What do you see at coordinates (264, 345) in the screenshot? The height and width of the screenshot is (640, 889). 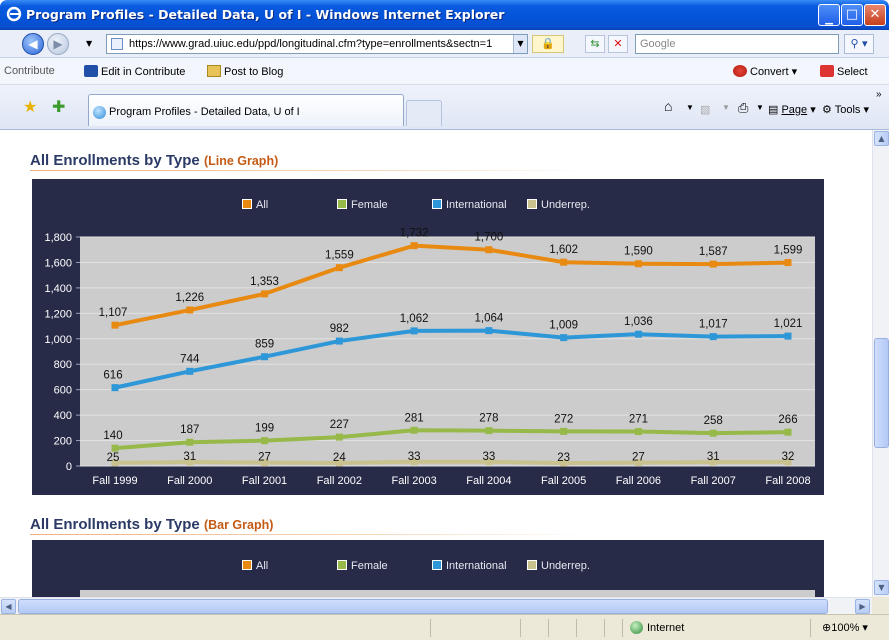 I see `data-label: 859` at bounding box center [264, 345].